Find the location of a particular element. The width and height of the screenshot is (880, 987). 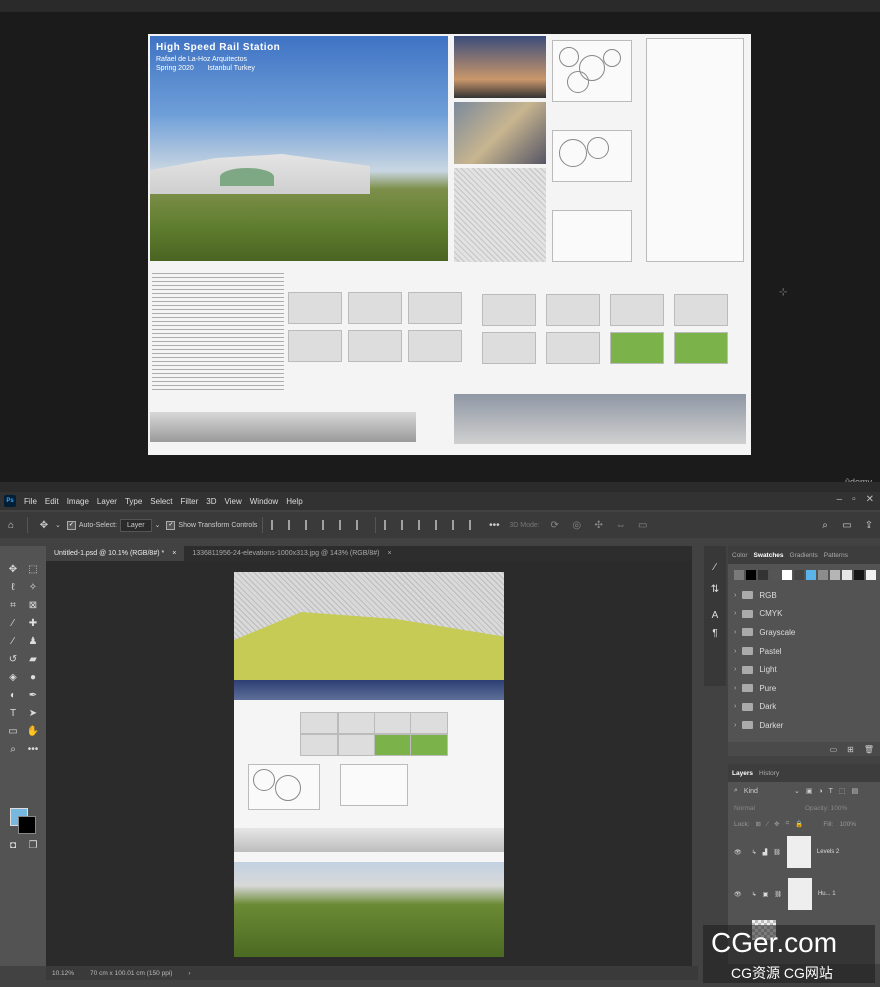

lock-transparent-icon: ⊠ is located at coordinates (758, 824).